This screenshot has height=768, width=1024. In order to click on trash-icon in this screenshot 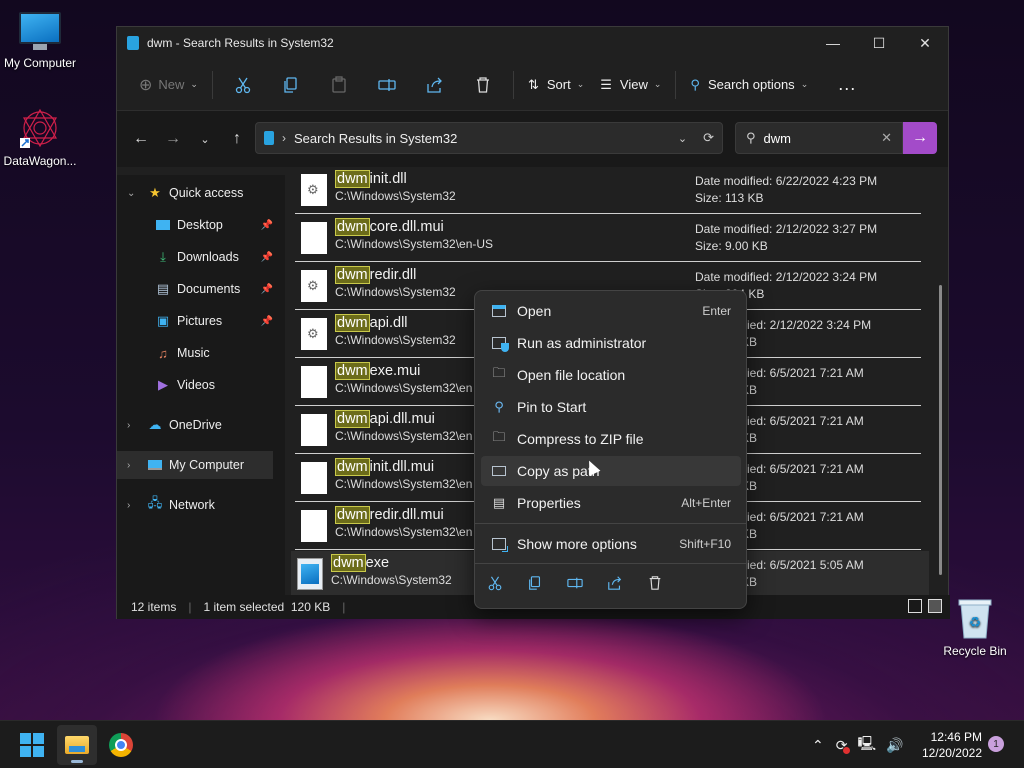, I will do `click(655, 583)`.